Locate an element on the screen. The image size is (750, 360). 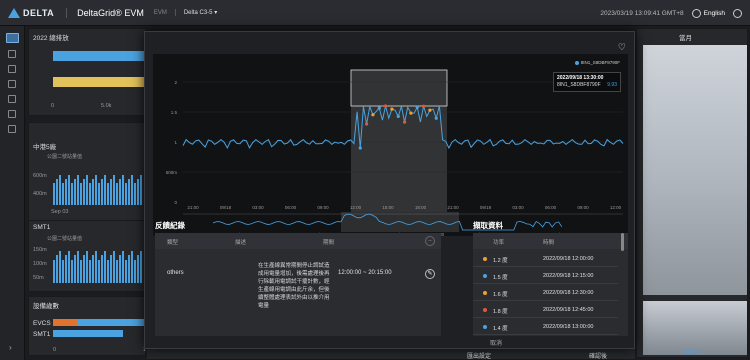
charging-icon is located at coordinates (12, 54).